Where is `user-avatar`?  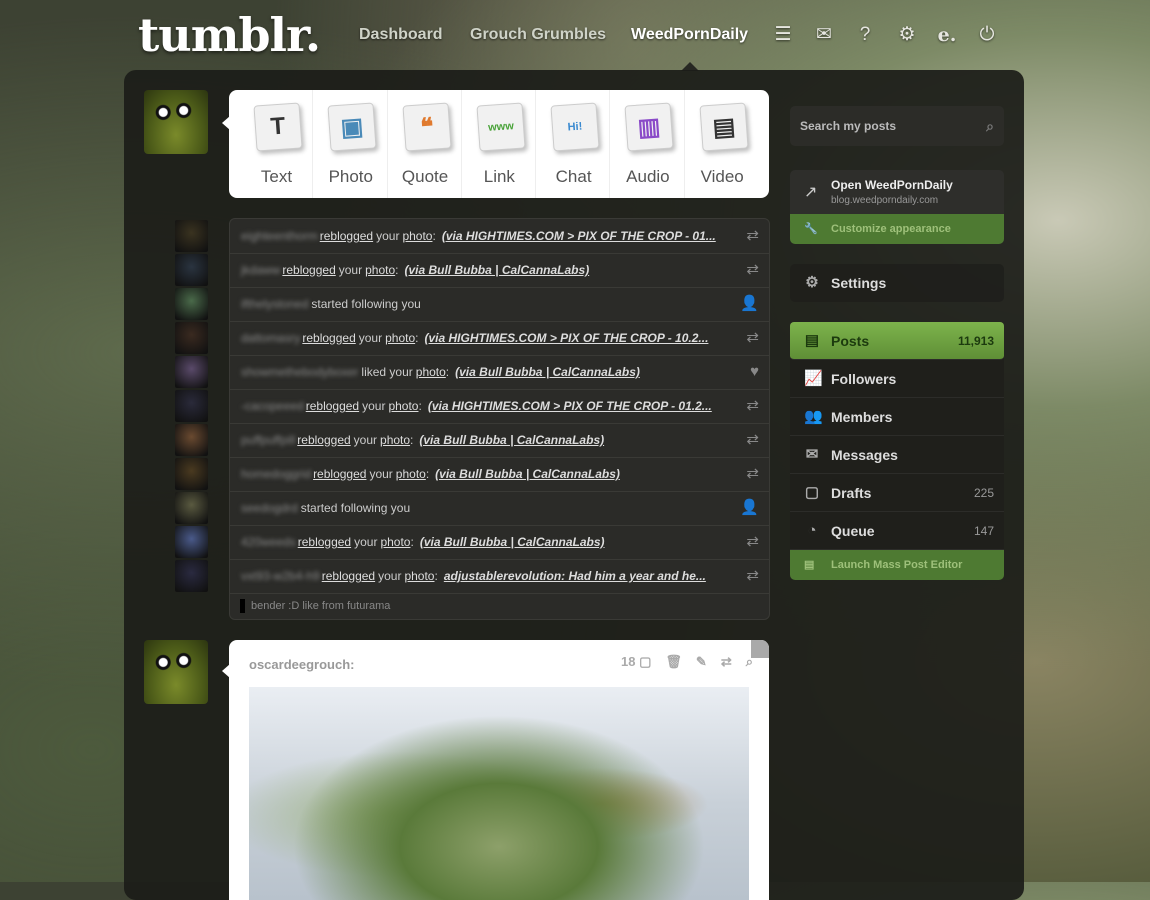 user-avatar is located at coordinates (176, 122).